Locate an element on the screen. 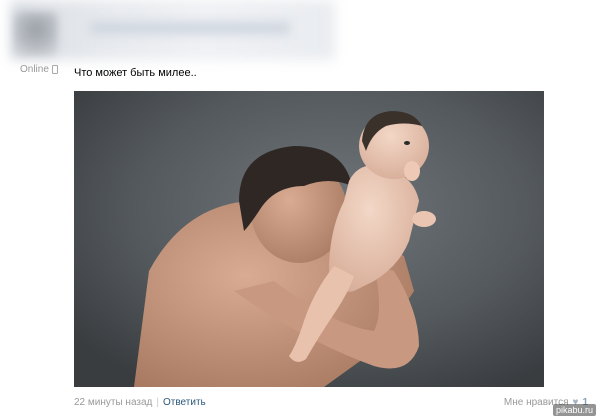 The height and width of the screenshot is (419, 600). author-name-blurred is located at coordinates (190, 28).